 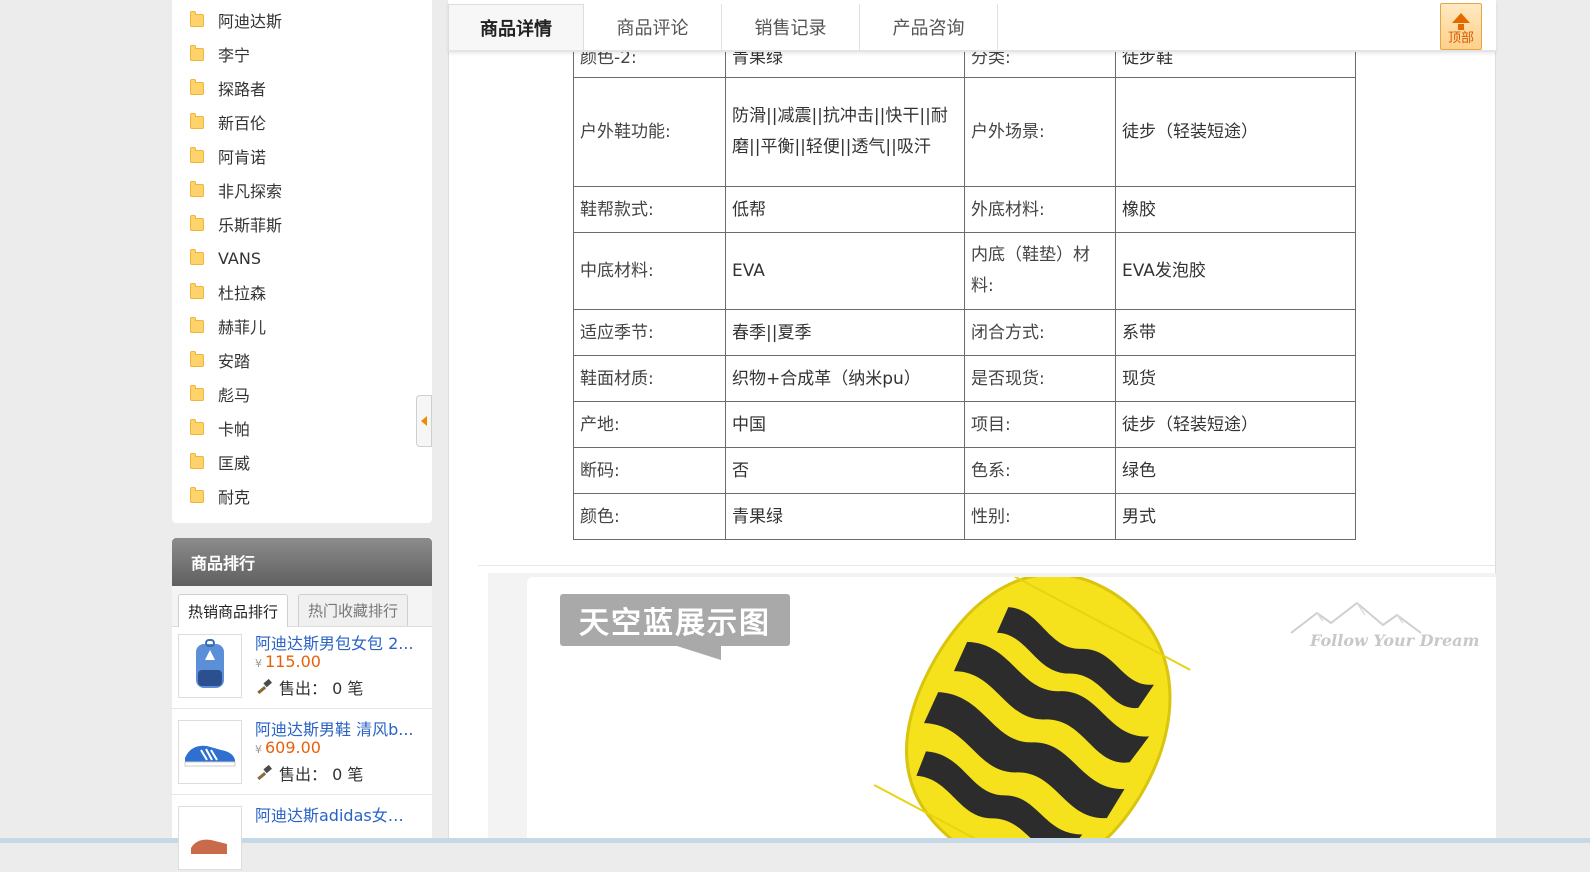 What do you see at coordinates (1040, 332) in the screenshot?
I see `spec-key: 闭合方式:` at bounding box center [1040, 332].